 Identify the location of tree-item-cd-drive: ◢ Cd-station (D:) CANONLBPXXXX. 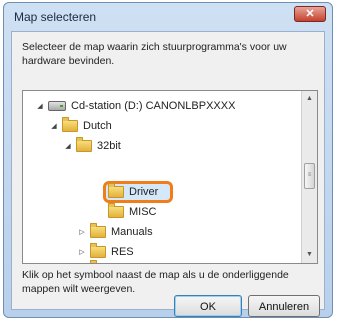
(135, 106).